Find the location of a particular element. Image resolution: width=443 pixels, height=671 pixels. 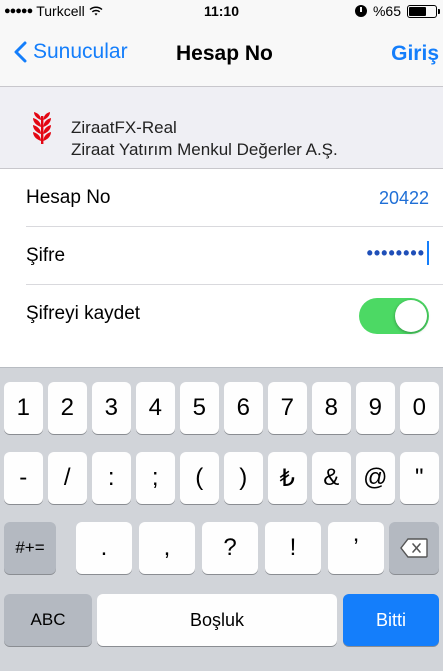

key-6: 7 is located at coordinates (287, 408).